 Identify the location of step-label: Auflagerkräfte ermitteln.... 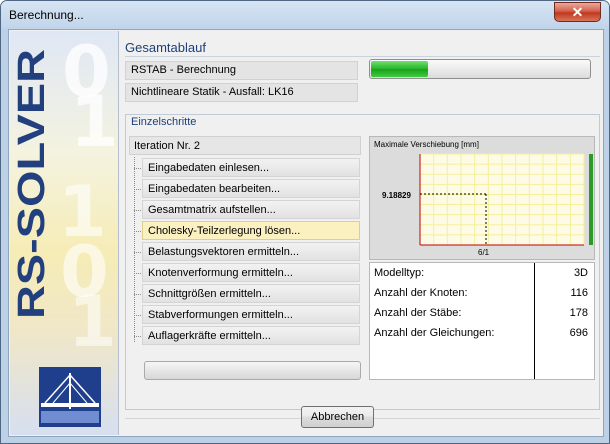
(209, 336).